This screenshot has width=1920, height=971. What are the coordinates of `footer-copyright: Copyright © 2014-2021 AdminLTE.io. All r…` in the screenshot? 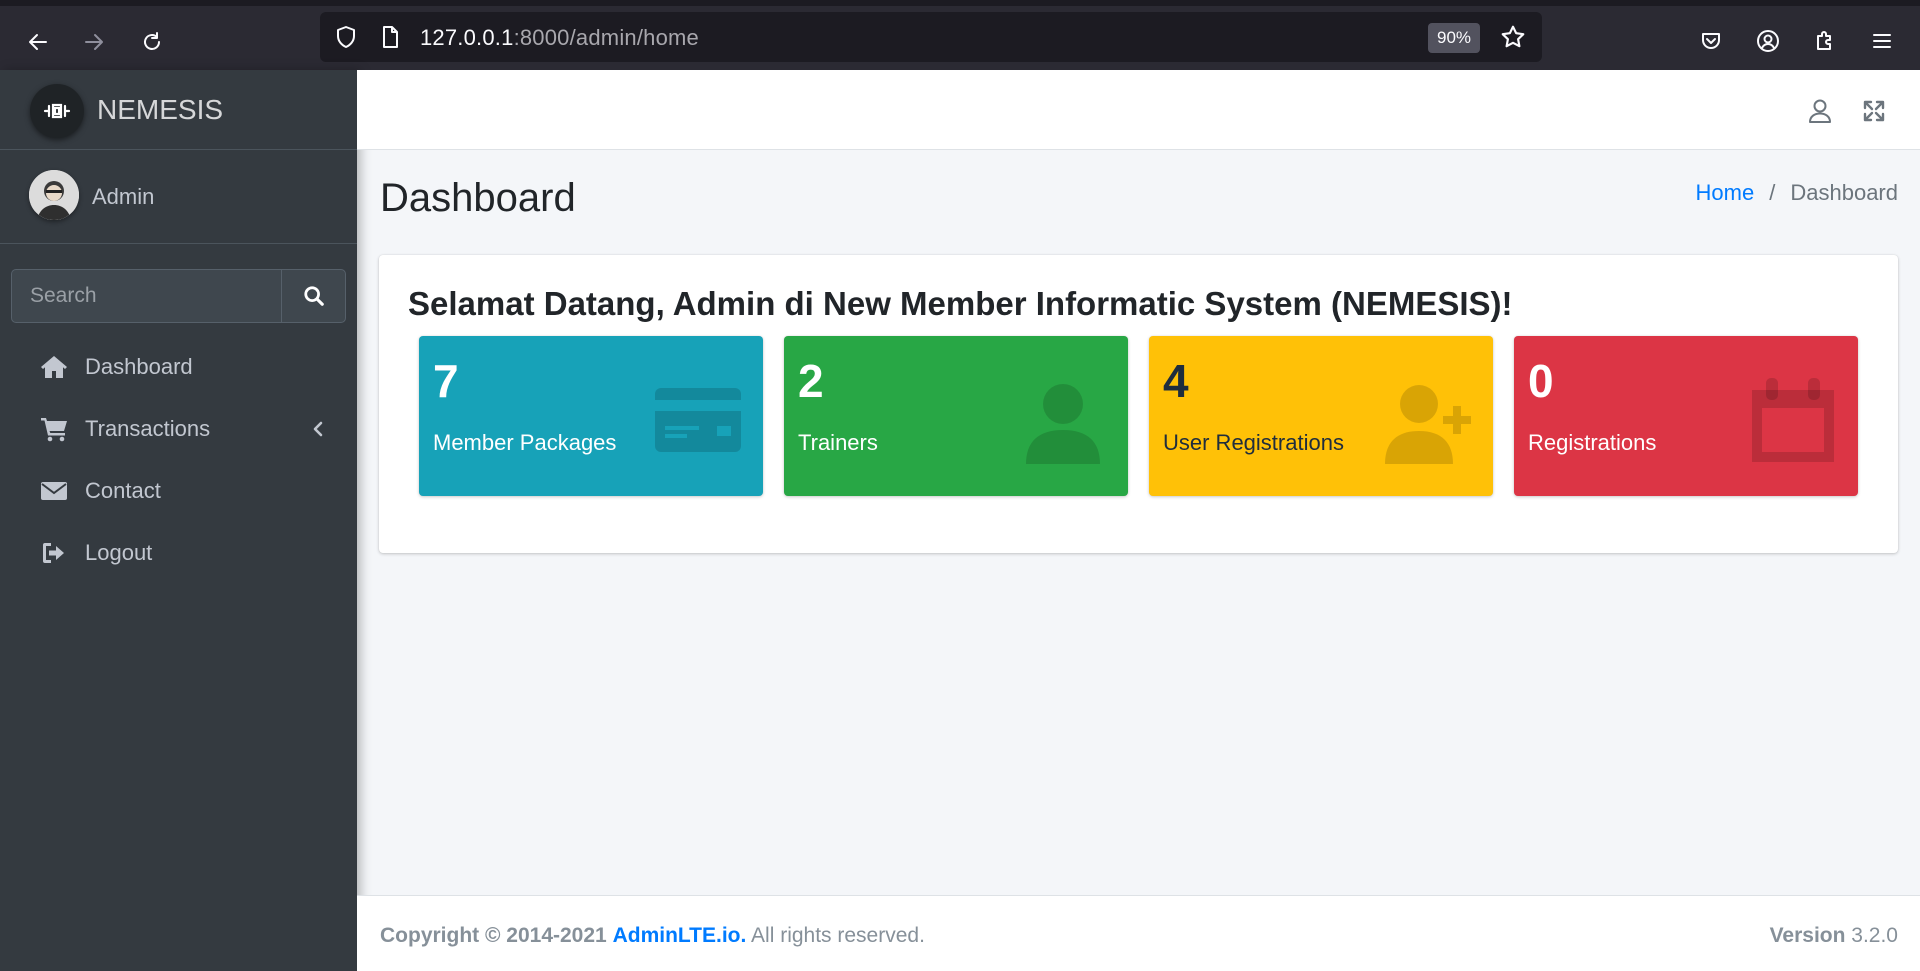 It's located at (652, 936).